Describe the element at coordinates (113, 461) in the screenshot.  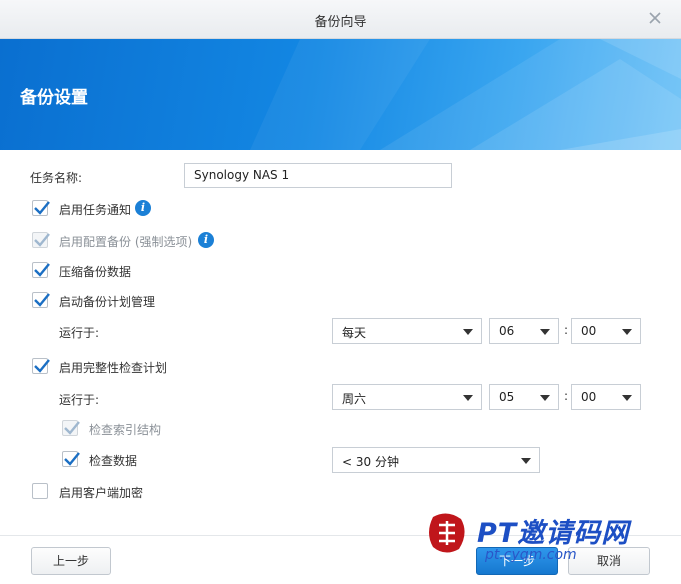
I see `check-data-label: 检查数据` at that location.